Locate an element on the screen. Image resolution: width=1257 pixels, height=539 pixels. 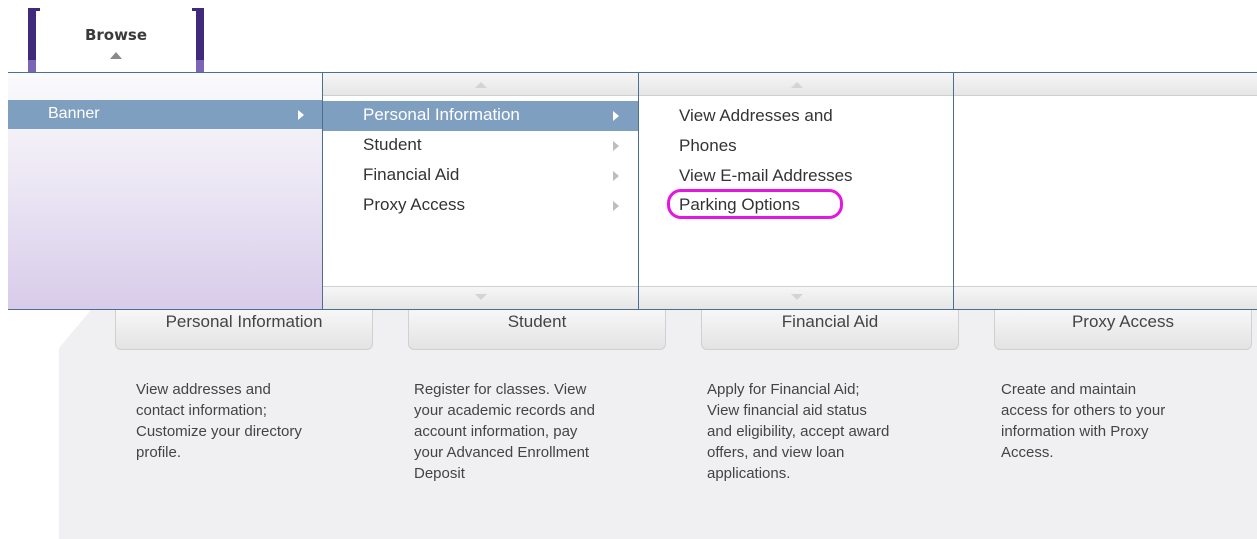
description-line: access for others to your is located at coordinates (1083, 410).